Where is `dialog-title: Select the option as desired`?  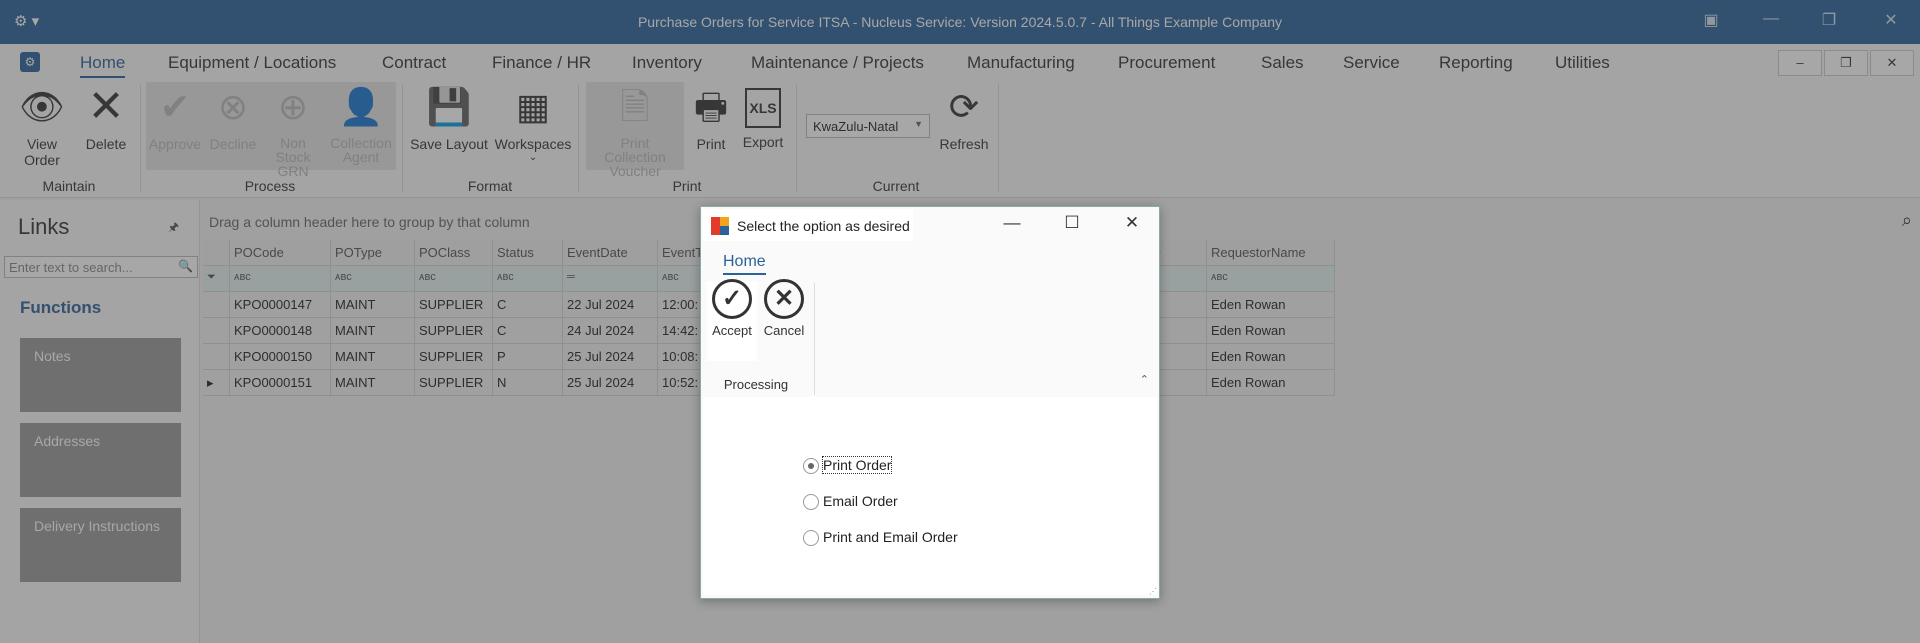 dialog-title: Select the option as desired is located at coordinates (823, 226).